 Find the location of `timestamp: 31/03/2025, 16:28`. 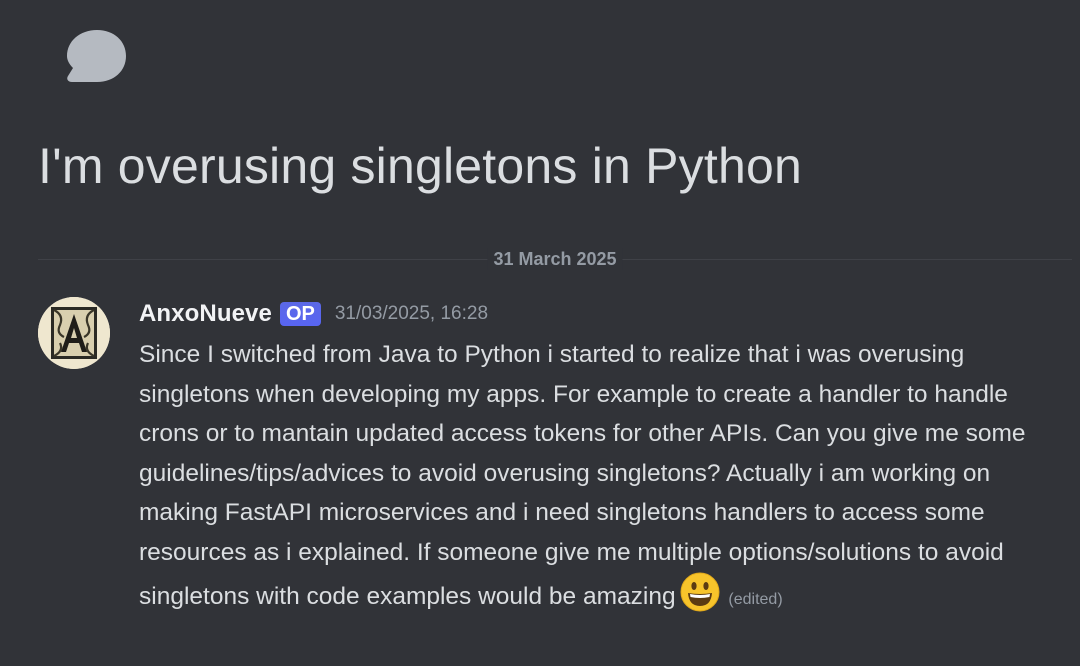

timestamp: 31/03/2025, 16:28 is located at coordinates (411, 314).